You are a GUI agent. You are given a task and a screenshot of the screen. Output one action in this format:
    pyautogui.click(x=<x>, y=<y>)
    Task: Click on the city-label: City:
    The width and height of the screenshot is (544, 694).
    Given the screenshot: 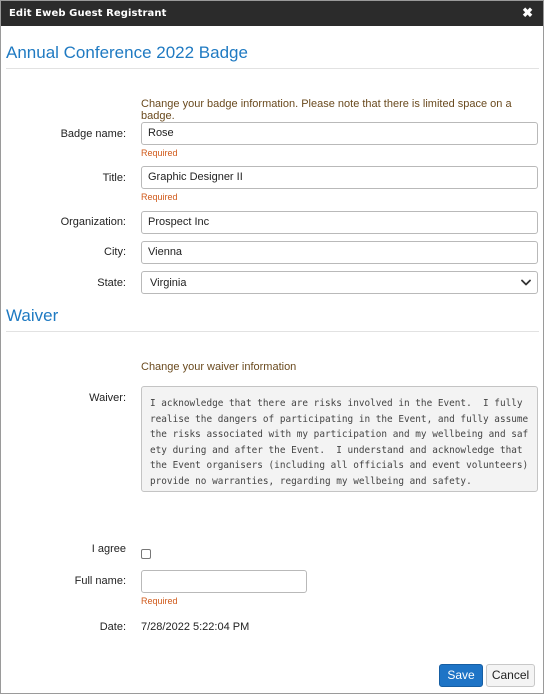 What is the action you would take?
    pyautogui.click(x=115, y=252)
    